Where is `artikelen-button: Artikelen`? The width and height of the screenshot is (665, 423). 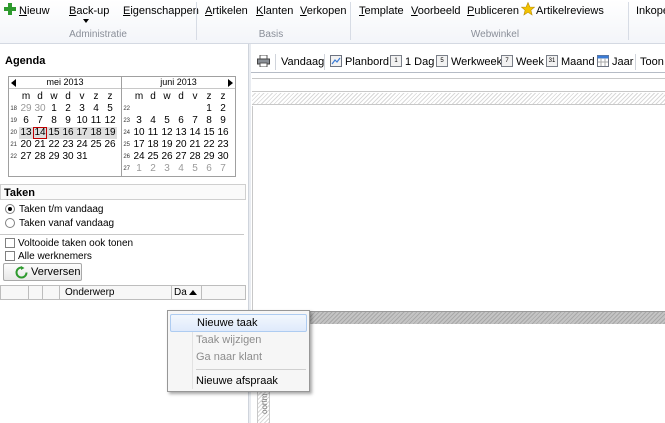 artikelen-button: Artikelen is located at coordinates (226, 11).